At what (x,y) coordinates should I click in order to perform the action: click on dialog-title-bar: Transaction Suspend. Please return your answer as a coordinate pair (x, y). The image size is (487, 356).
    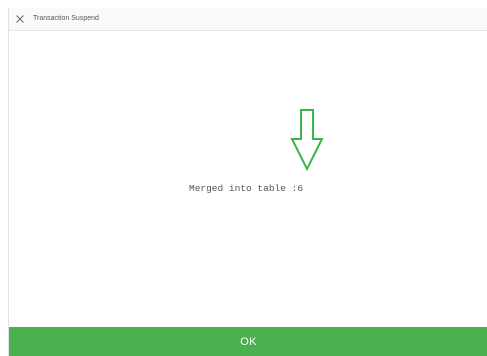
    Looking at the image, I should click on (248, 19).